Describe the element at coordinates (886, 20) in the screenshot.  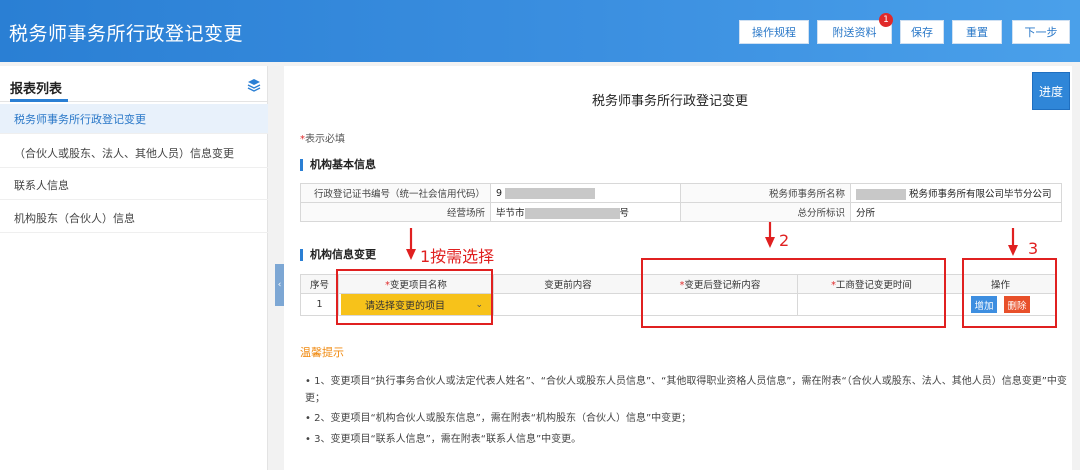
I see `attachments-count-badge: 1` at that location.